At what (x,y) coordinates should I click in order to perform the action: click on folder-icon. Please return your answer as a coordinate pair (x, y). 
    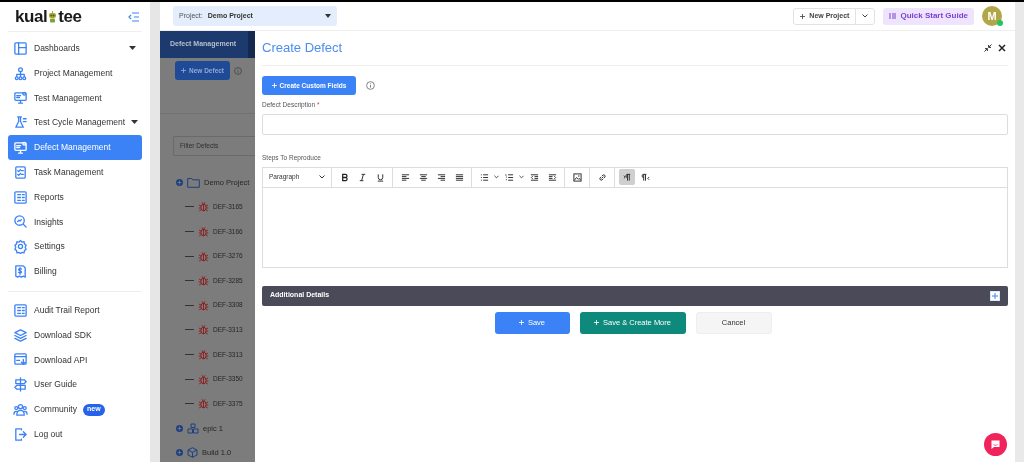
    Looking at the image, I should click on (193, 182).